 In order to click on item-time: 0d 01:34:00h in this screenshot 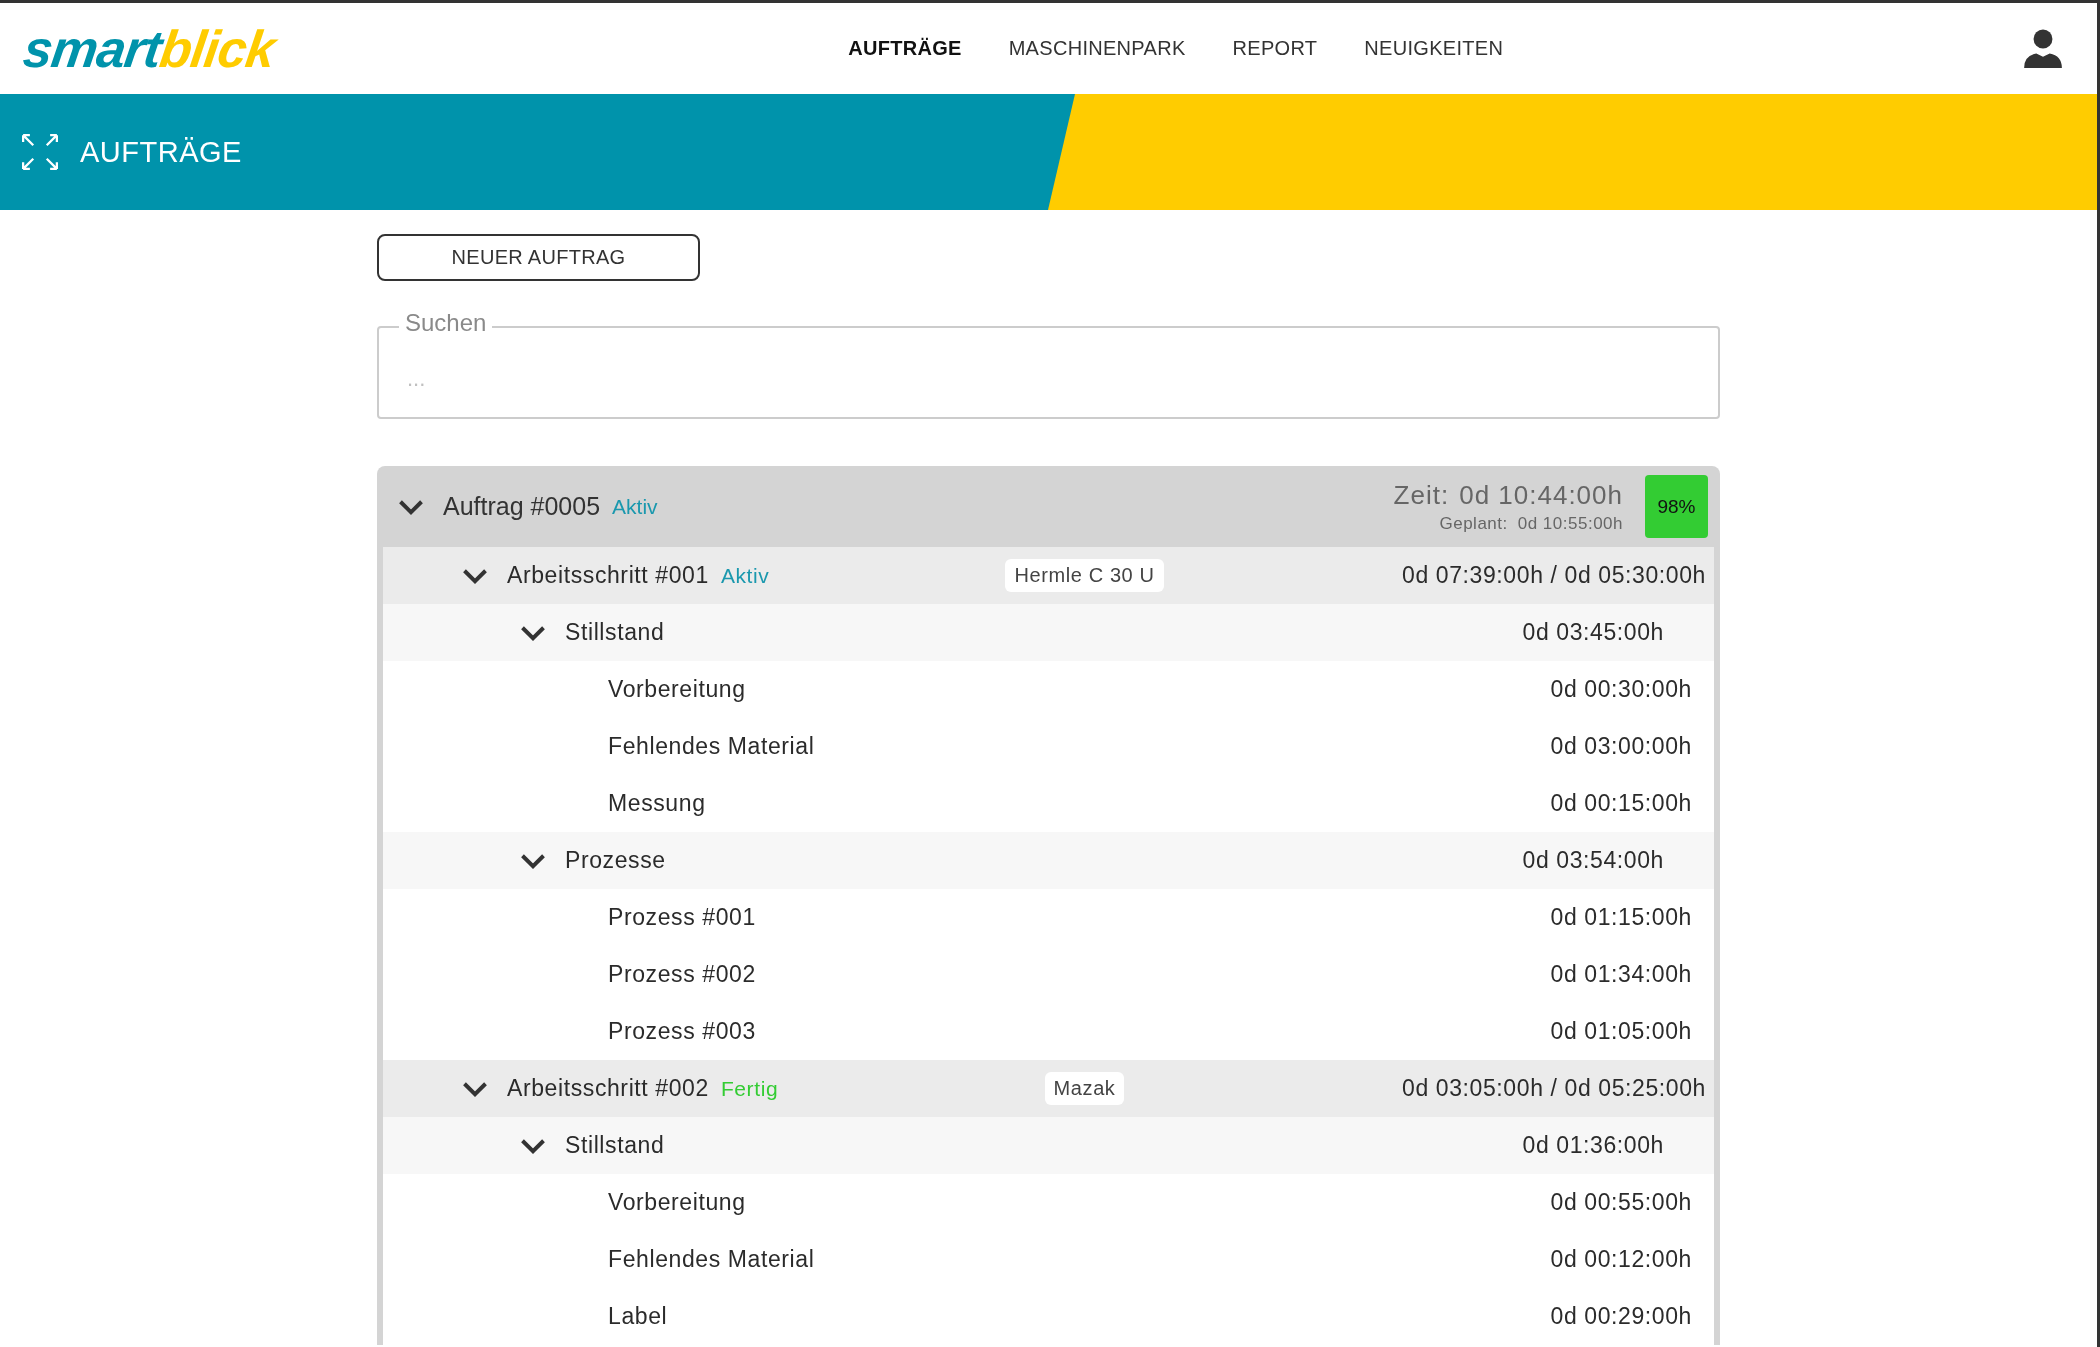, I will do `click(1621, 974)`.